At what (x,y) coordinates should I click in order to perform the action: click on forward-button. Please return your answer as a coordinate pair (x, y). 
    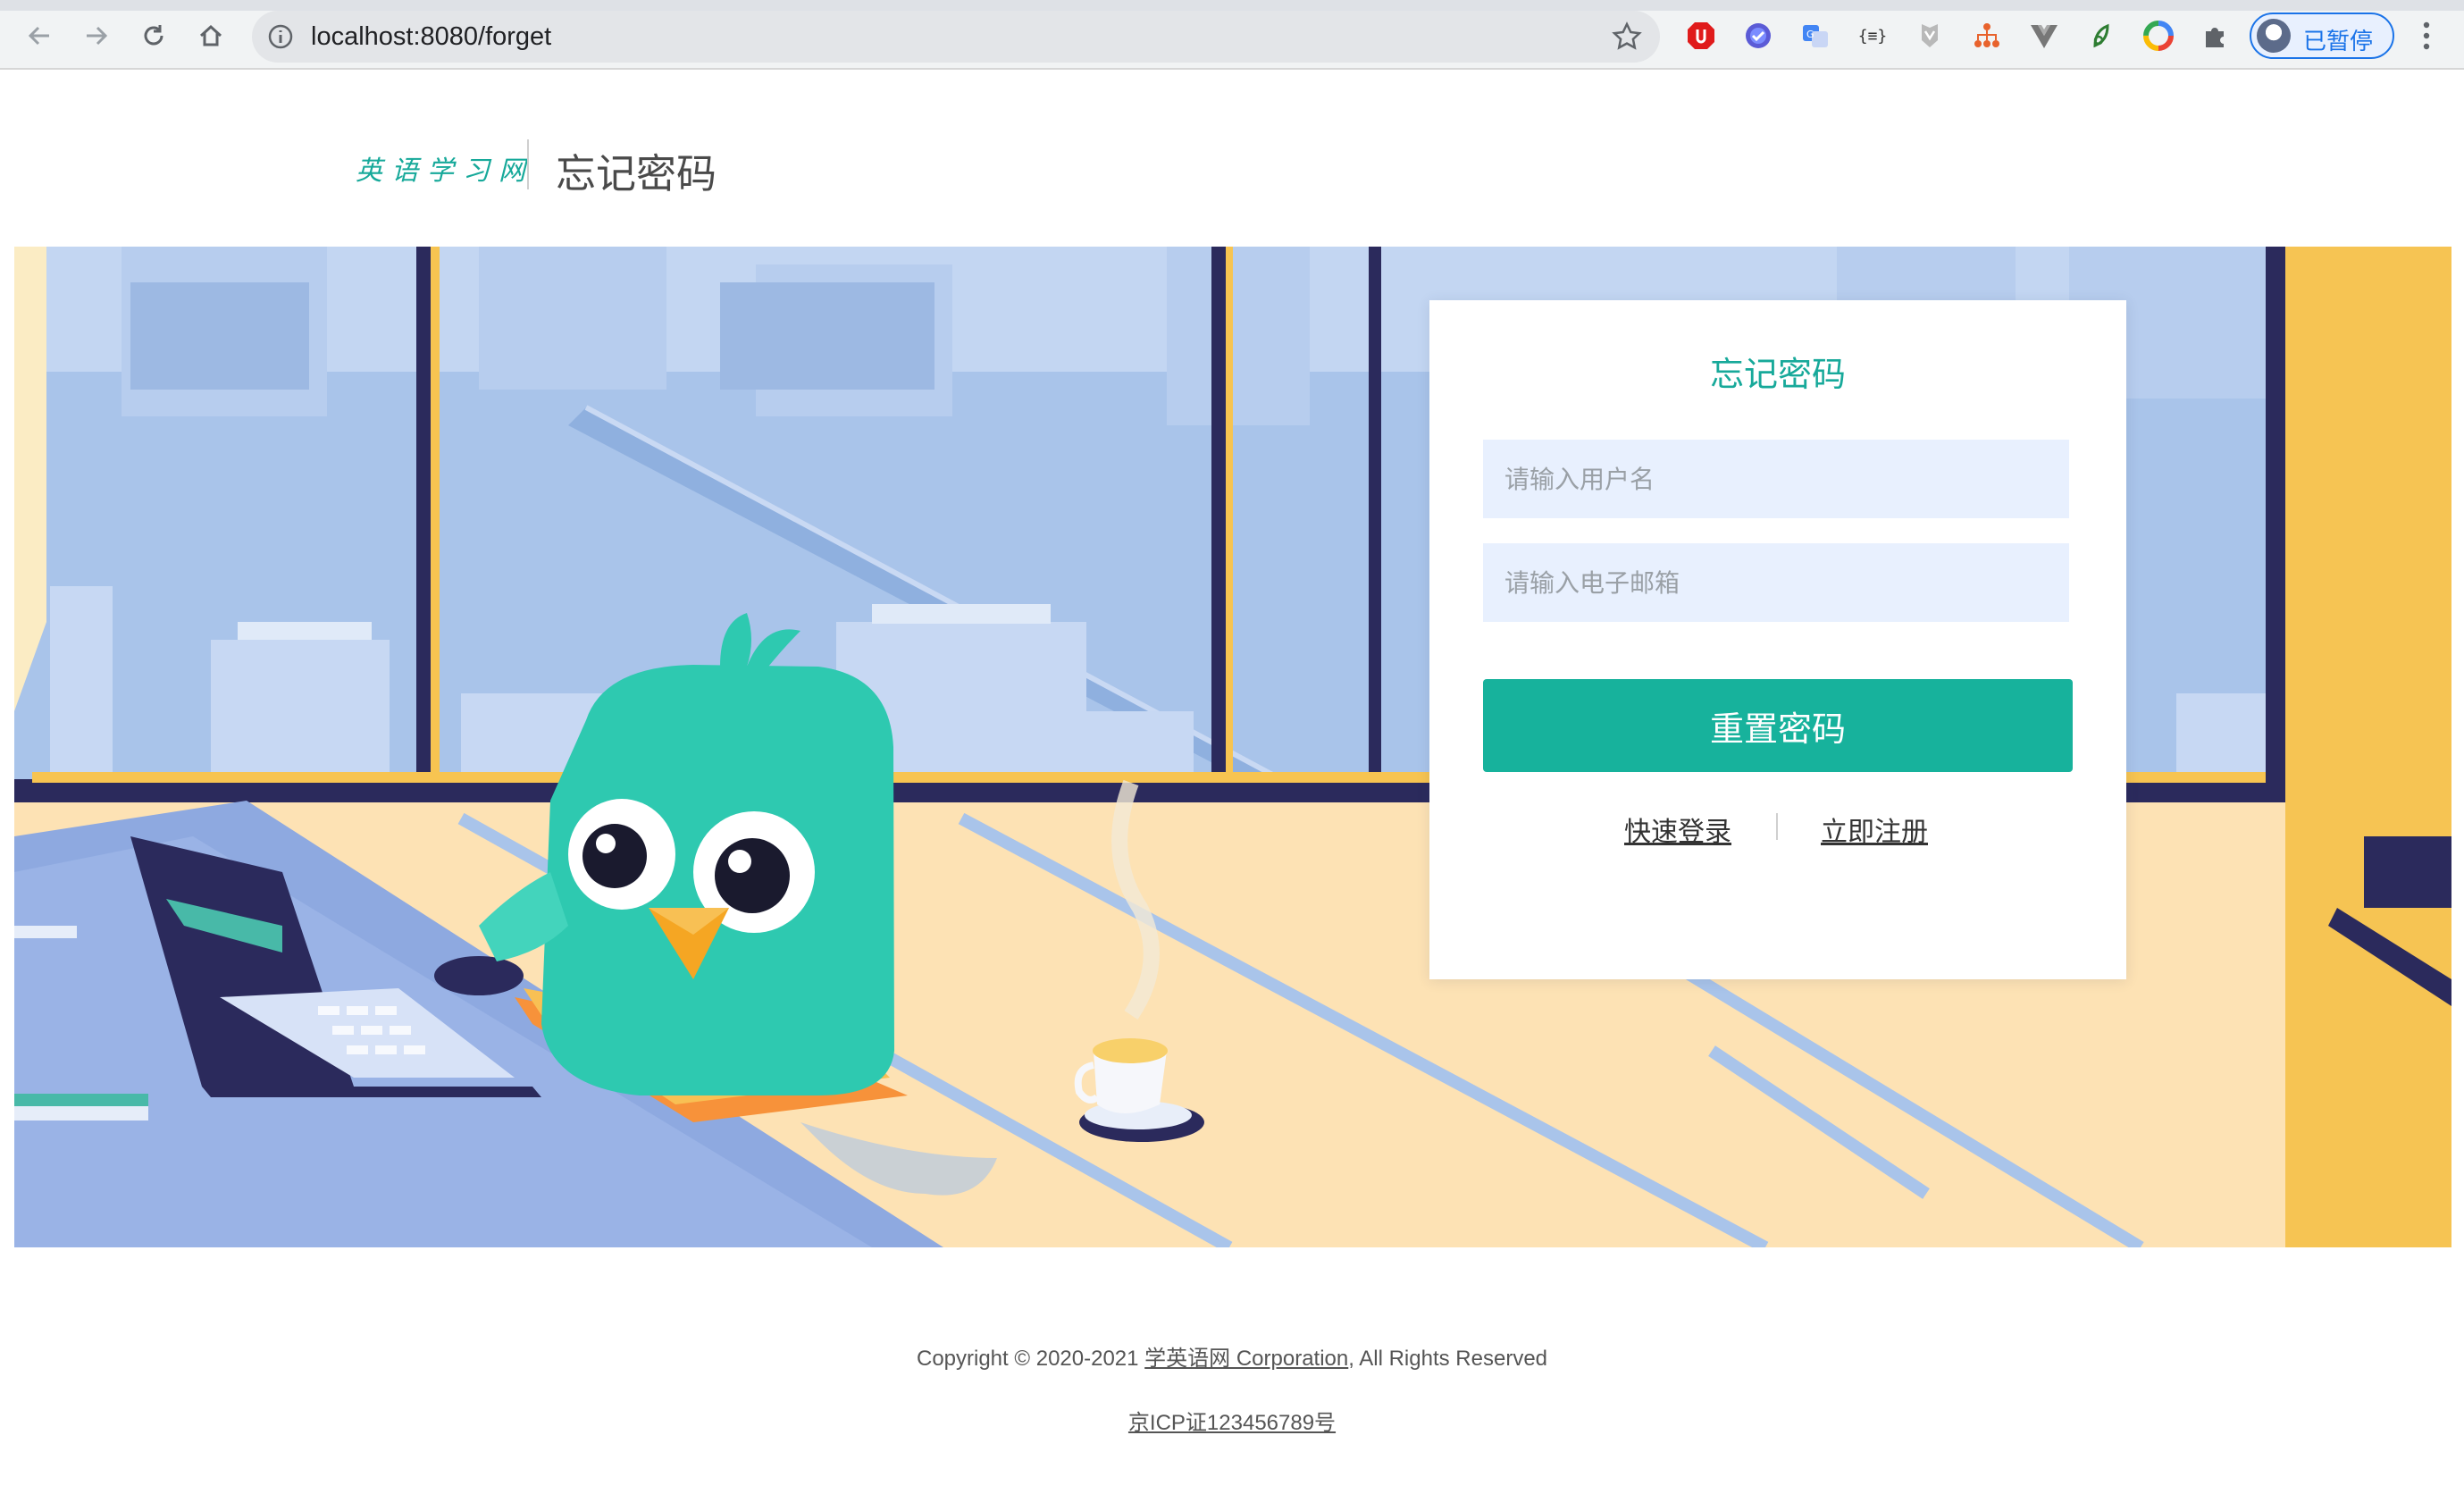
    Looking at the image, I should click on (96, 35).